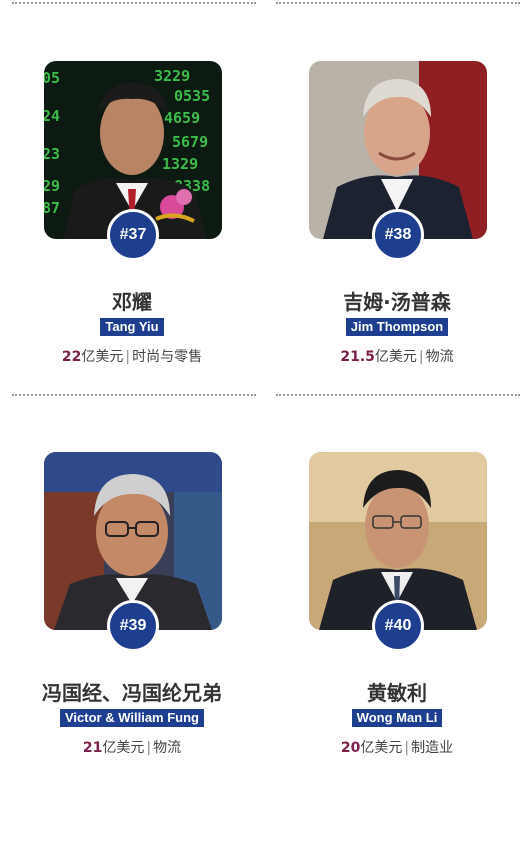 Image resolution: width=529 pixels, height=842 pixels. Describe the element at coordinates (397, 327) in the screenshot. I see `name-english: Jim Thompson` at that location.